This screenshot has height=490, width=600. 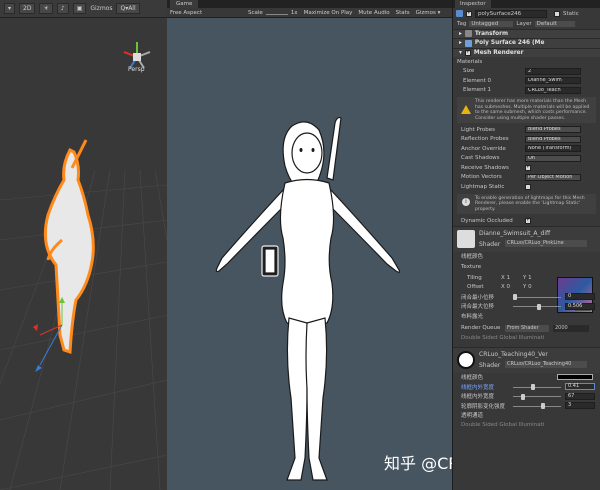 I want to click on tiling-y-field: Y 1, so click(x=527, y=278).